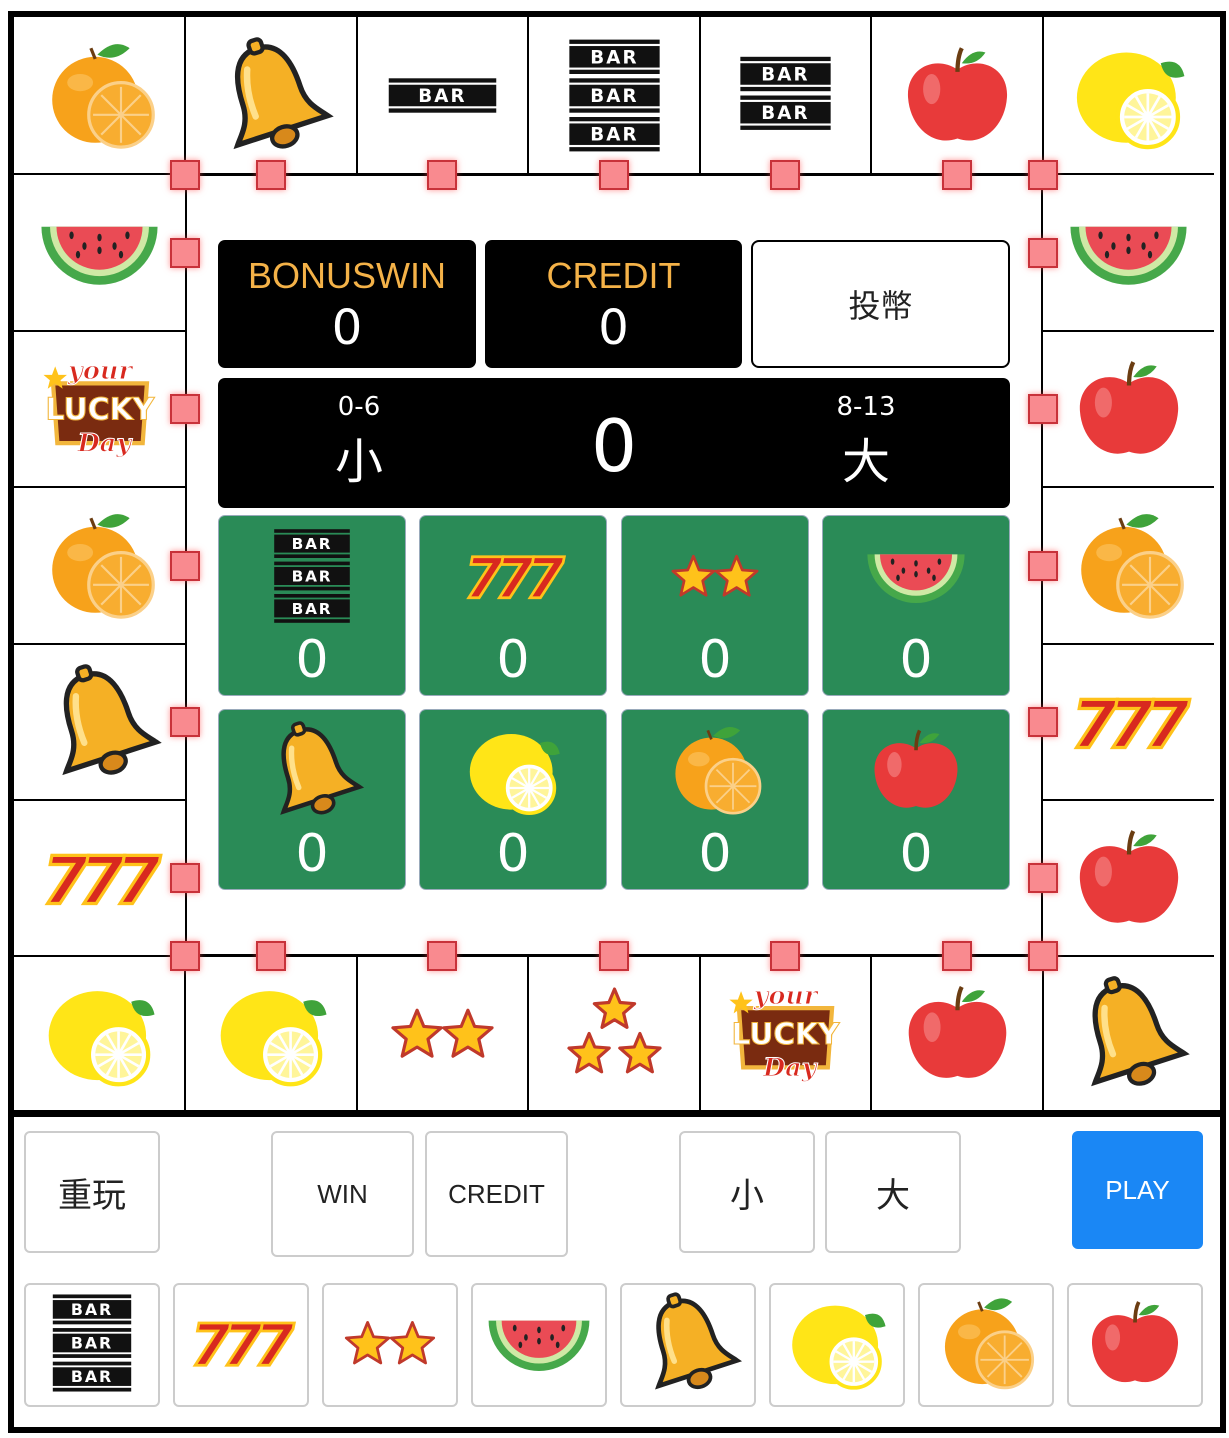 This screenshot has width=1229, height=1438. I want to click on symbol-button-seven: 777, so click(241, 1345).